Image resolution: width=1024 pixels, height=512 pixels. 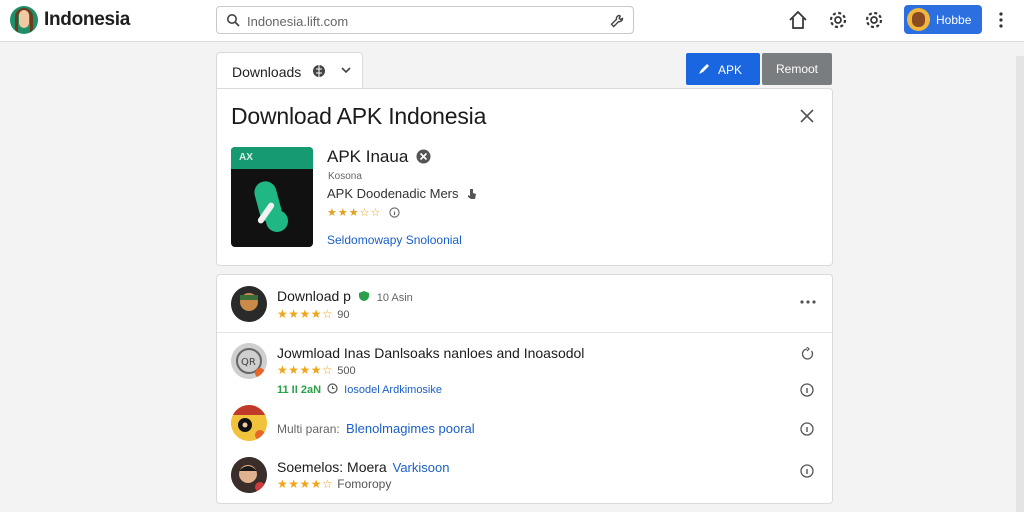 I want to click on app-rating: ★★★☆☆, so click(x=364, y=212).